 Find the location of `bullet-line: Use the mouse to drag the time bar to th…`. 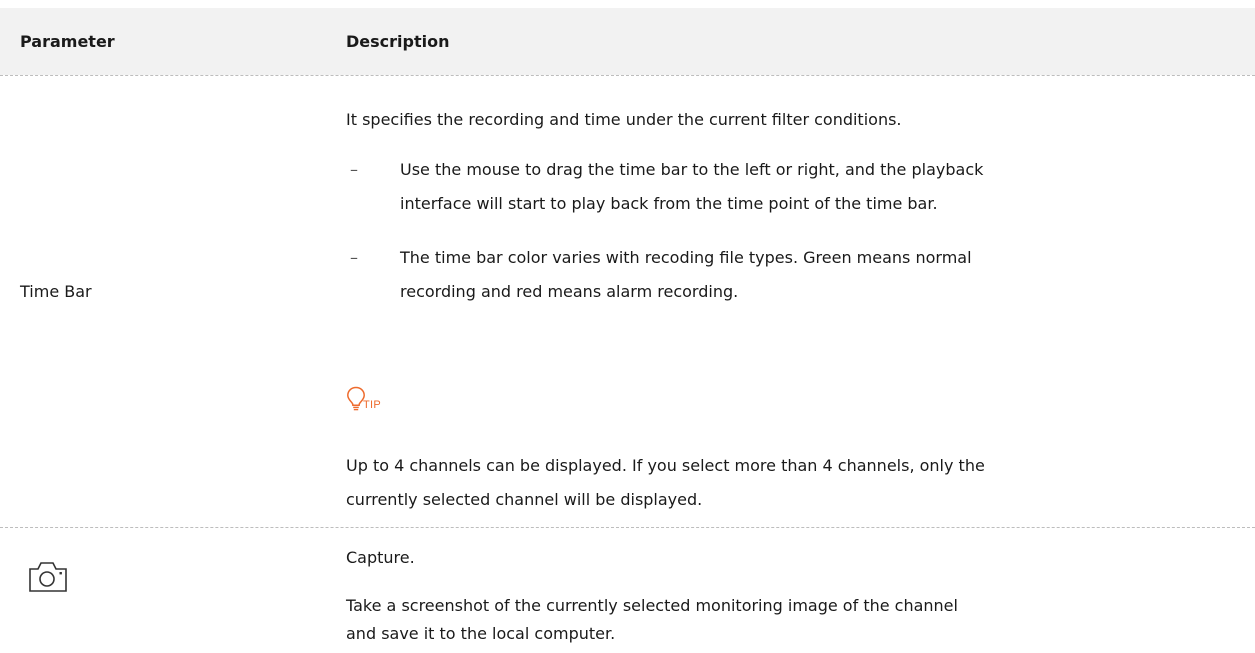

bullet-line: Use the mouse to drag the time bar to th… is located at coordinates (692, 169).